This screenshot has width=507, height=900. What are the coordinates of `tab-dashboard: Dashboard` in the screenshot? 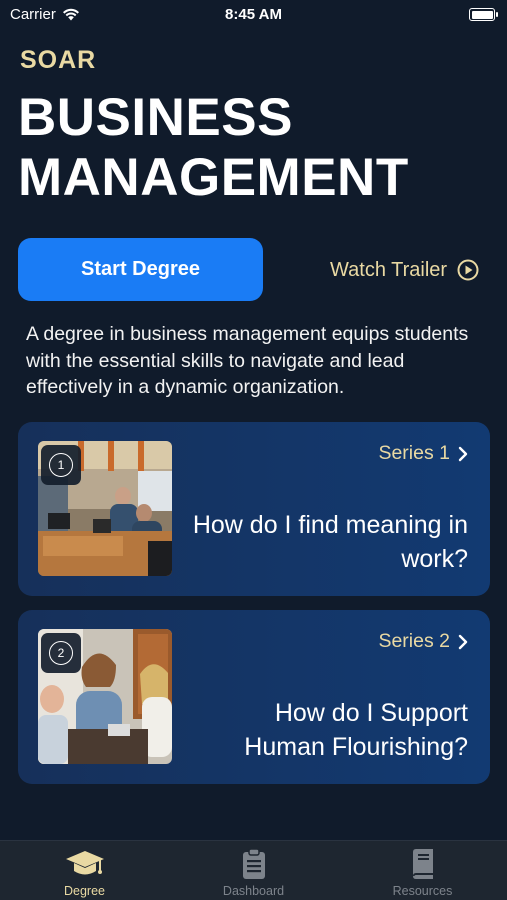 It's located at (253, 870).